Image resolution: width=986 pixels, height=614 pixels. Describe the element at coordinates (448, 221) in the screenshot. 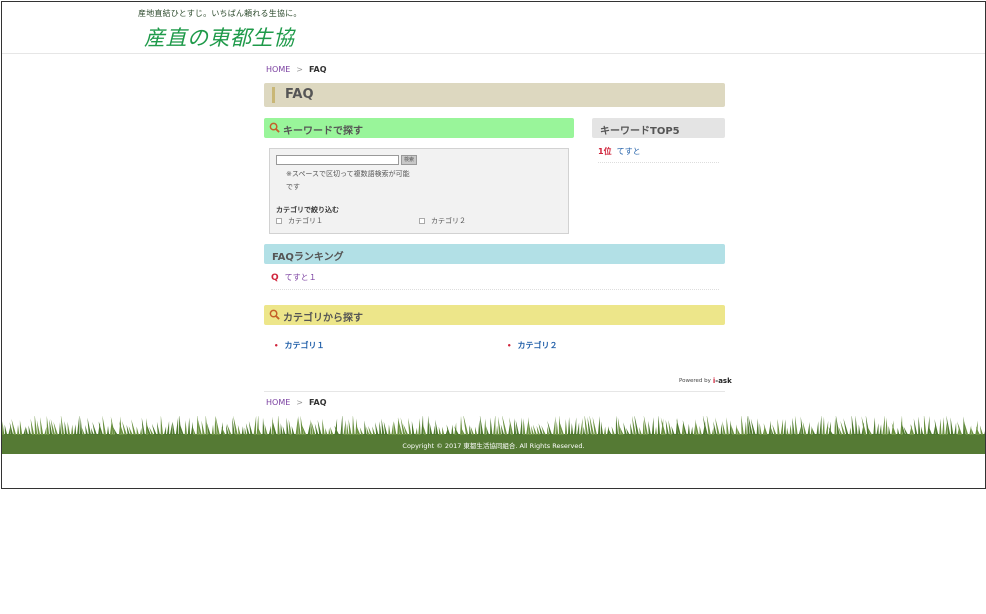

I see `category-filter-label-2: カテゴリ２` at that location.